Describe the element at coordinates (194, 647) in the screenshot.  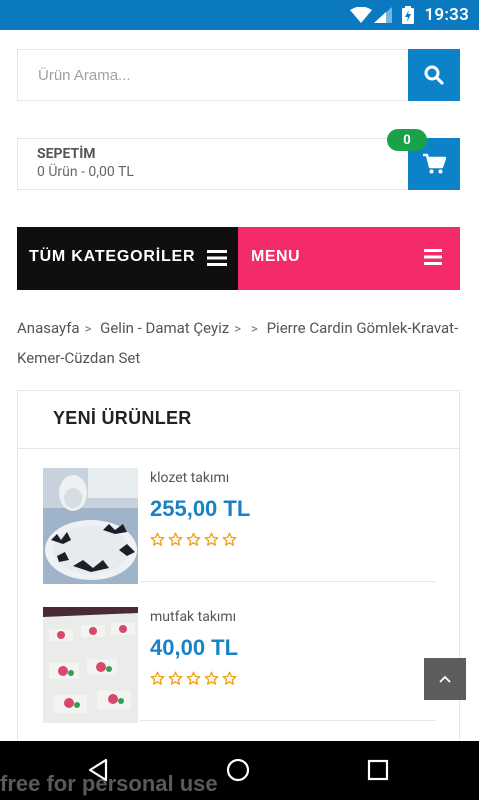
I see `product-price: 40,00 TL` at that location.